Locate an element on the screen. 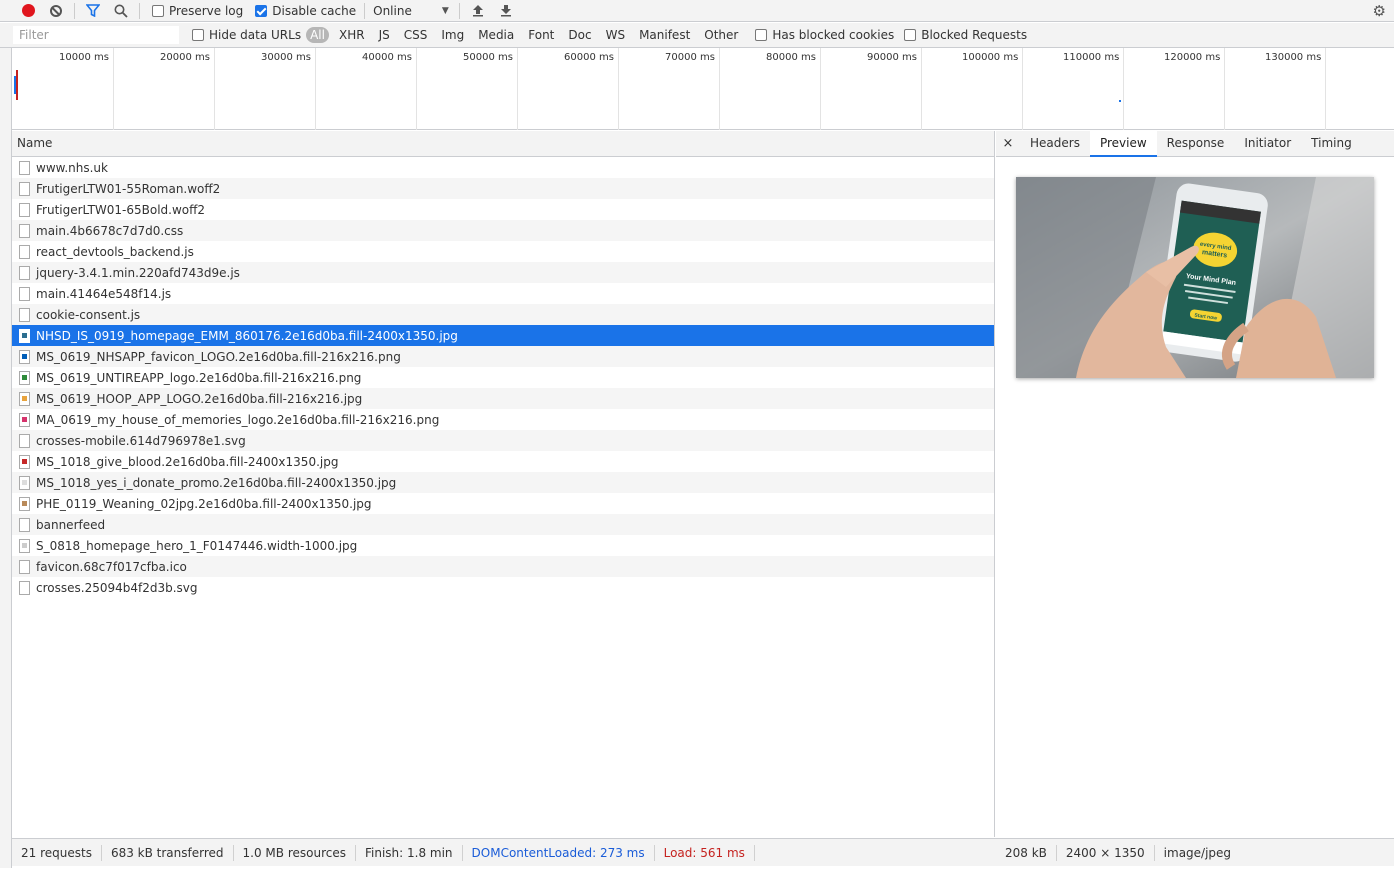 The width and height of the screenshot is (1394, 869). timeline-tick-label: 70000 ms is located at coordinates (690, 57).